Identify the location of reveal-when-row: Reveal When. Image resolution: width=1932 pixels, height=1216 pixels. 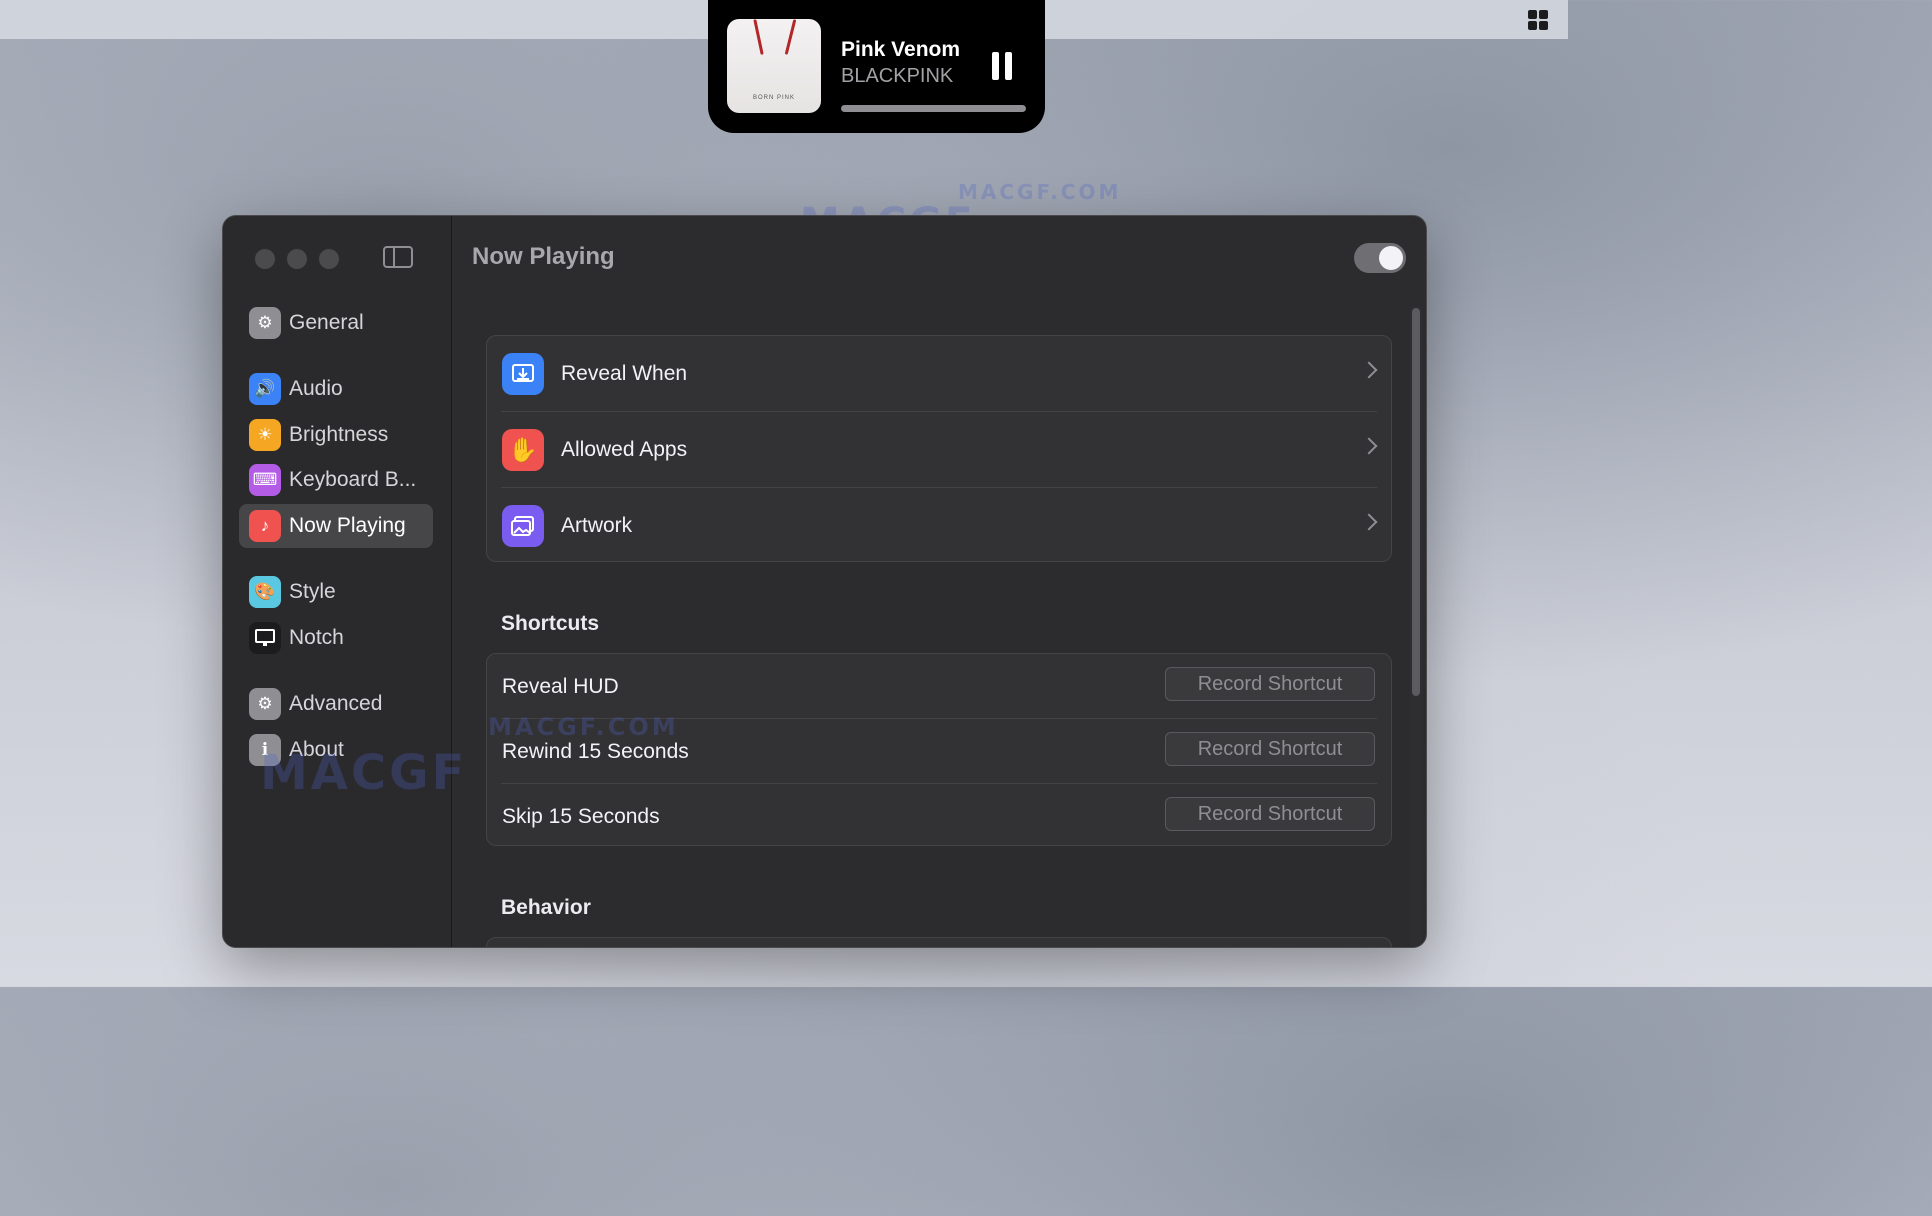
(939, 374).